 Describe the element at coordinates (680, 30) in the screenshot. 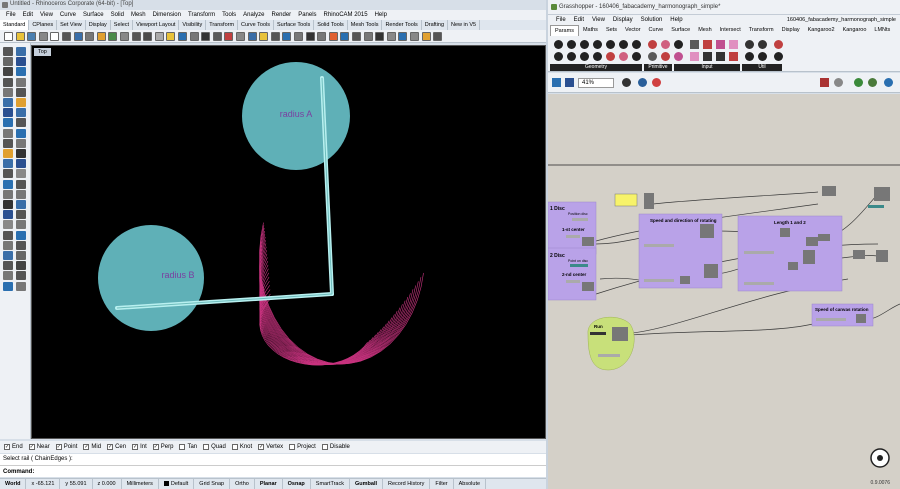

I see `gh-tab-surface: Surface` at that location.